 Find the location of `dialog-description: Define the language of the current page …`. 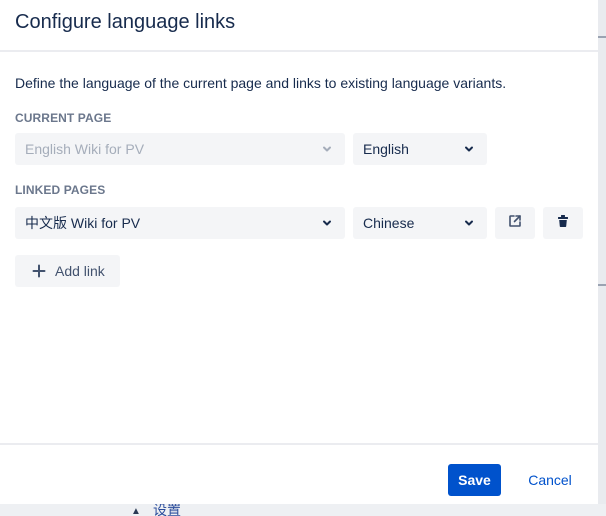

dialog-description: Define the language of the current page … is located at coordinates (261, 83).